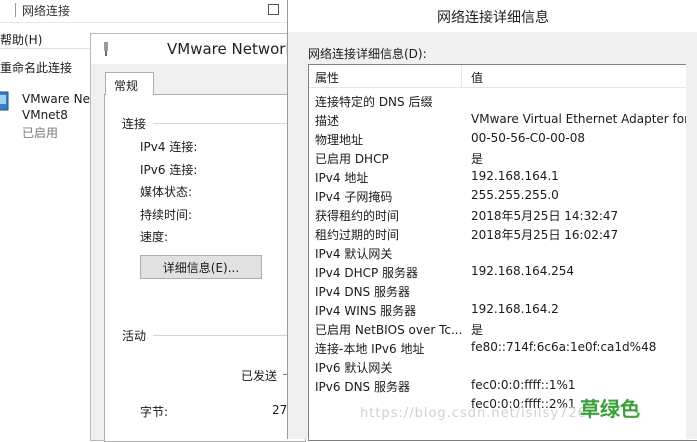 The image size is (697, 442). Describe the element at coordinates (477, 77) in the screenshot. I see `column-header-value: 值` at that location.